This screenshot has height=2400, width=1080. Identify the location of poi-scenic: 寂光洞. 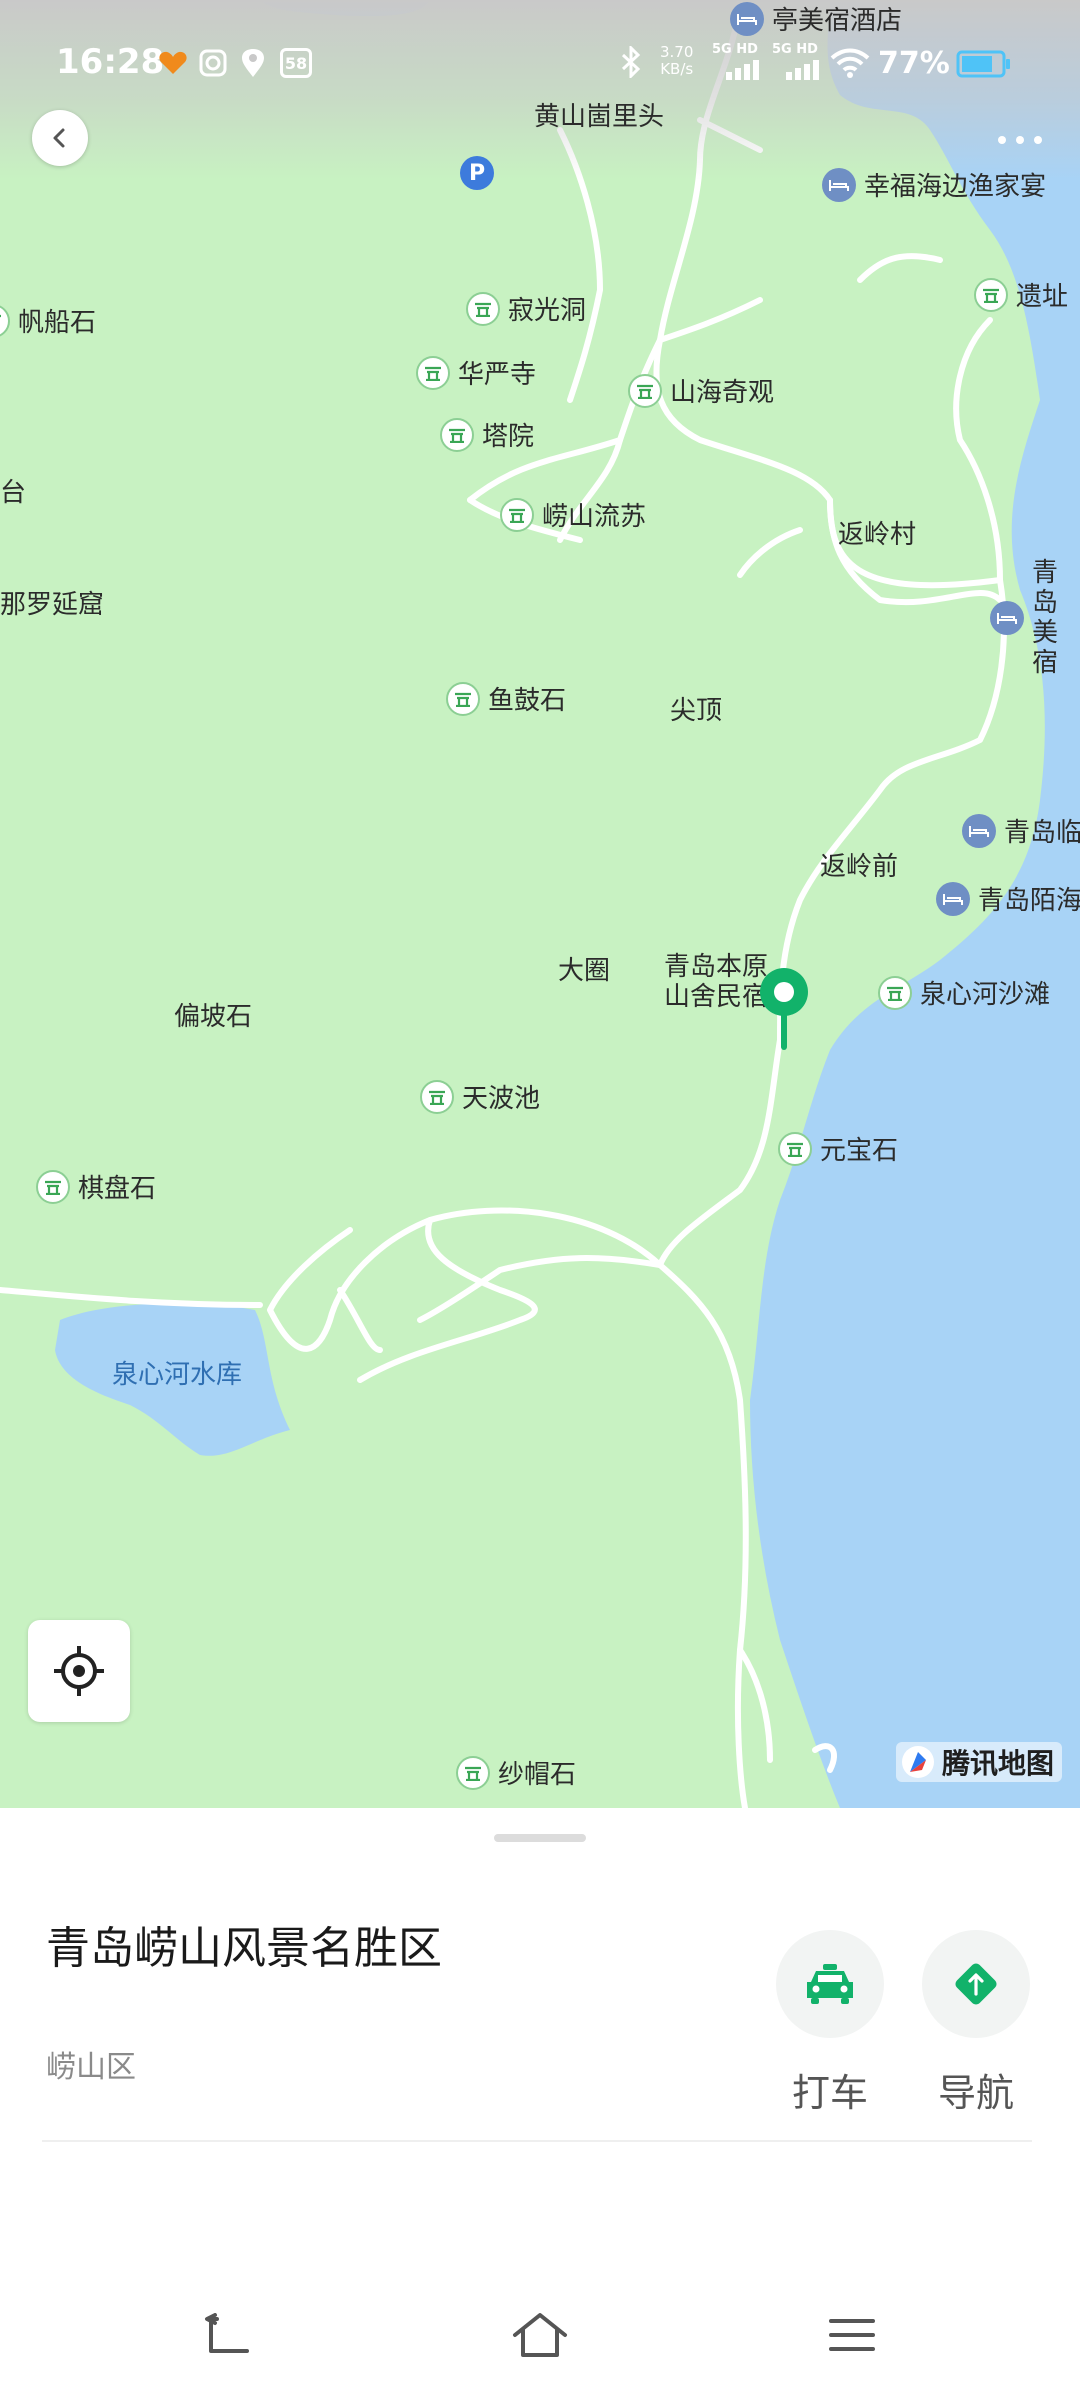
(526, 308).